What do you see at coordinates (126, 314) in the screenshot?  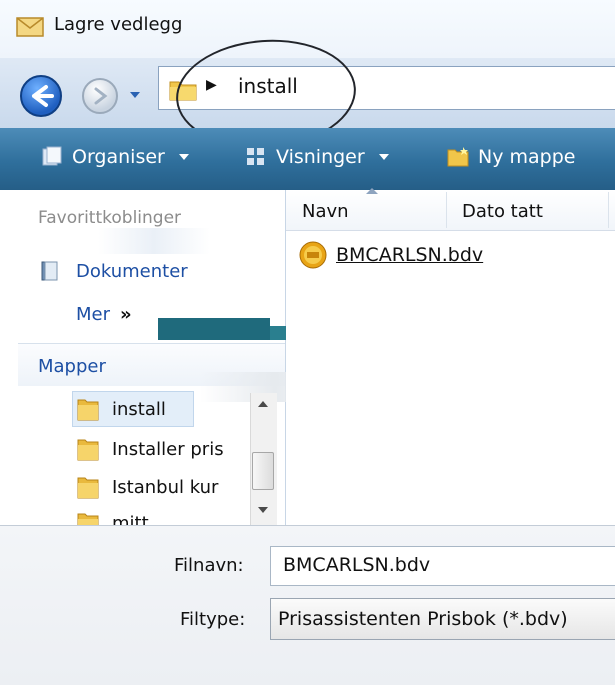 I see `more-chevron-icon: »` at bounding box center [126, 314].